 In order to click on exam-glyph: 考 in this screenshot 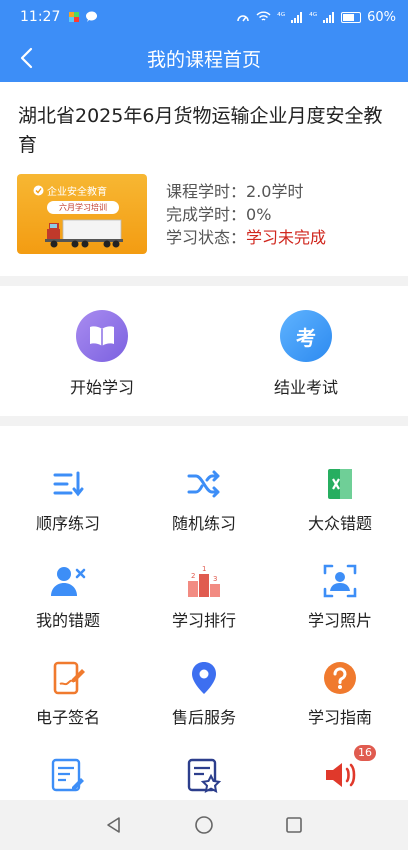, I will do `click(306, 337)`.